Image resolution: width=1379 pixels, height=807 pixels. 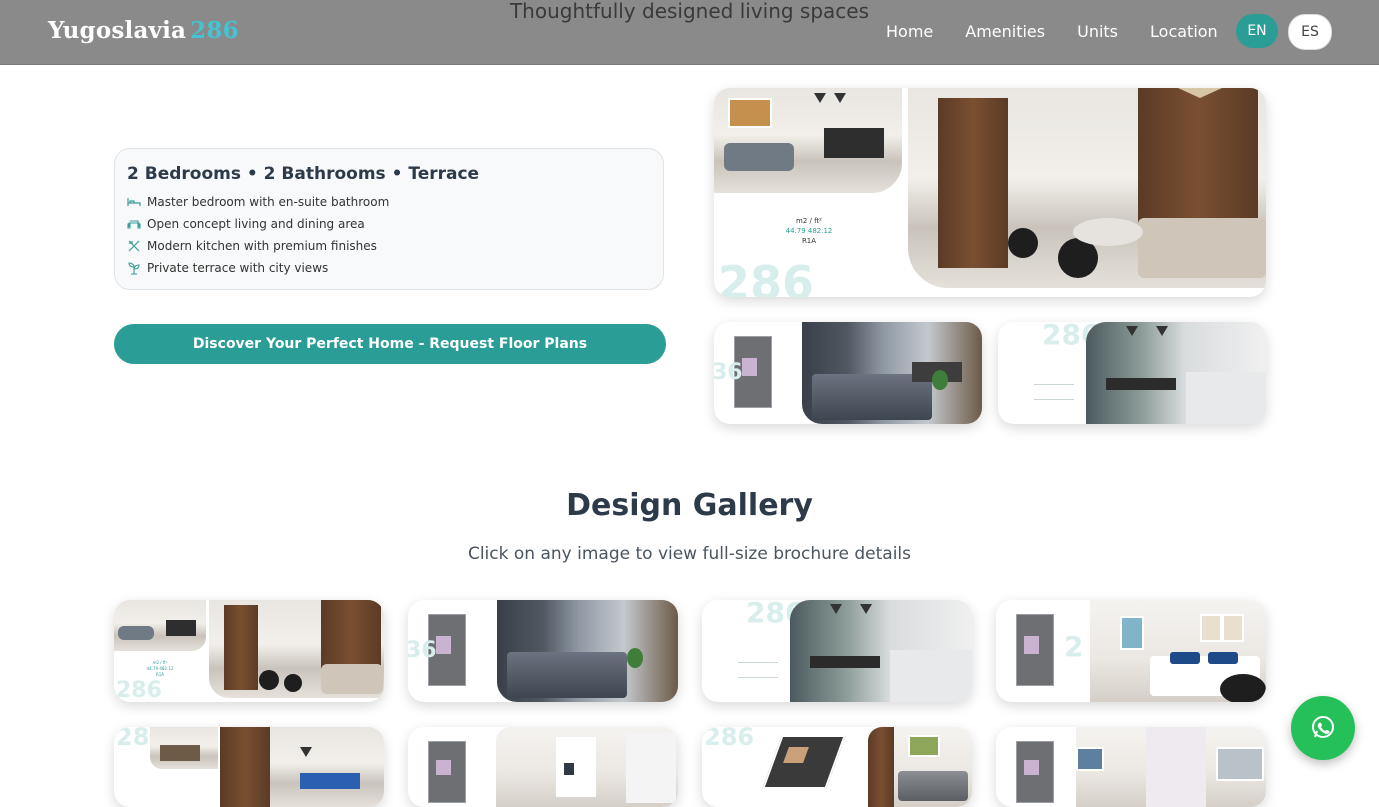 What do you see at coordinates (1005, 31) in the screenshot?
I see `nav-link-amenities: Amenities` at bounding box center [1005, 31].